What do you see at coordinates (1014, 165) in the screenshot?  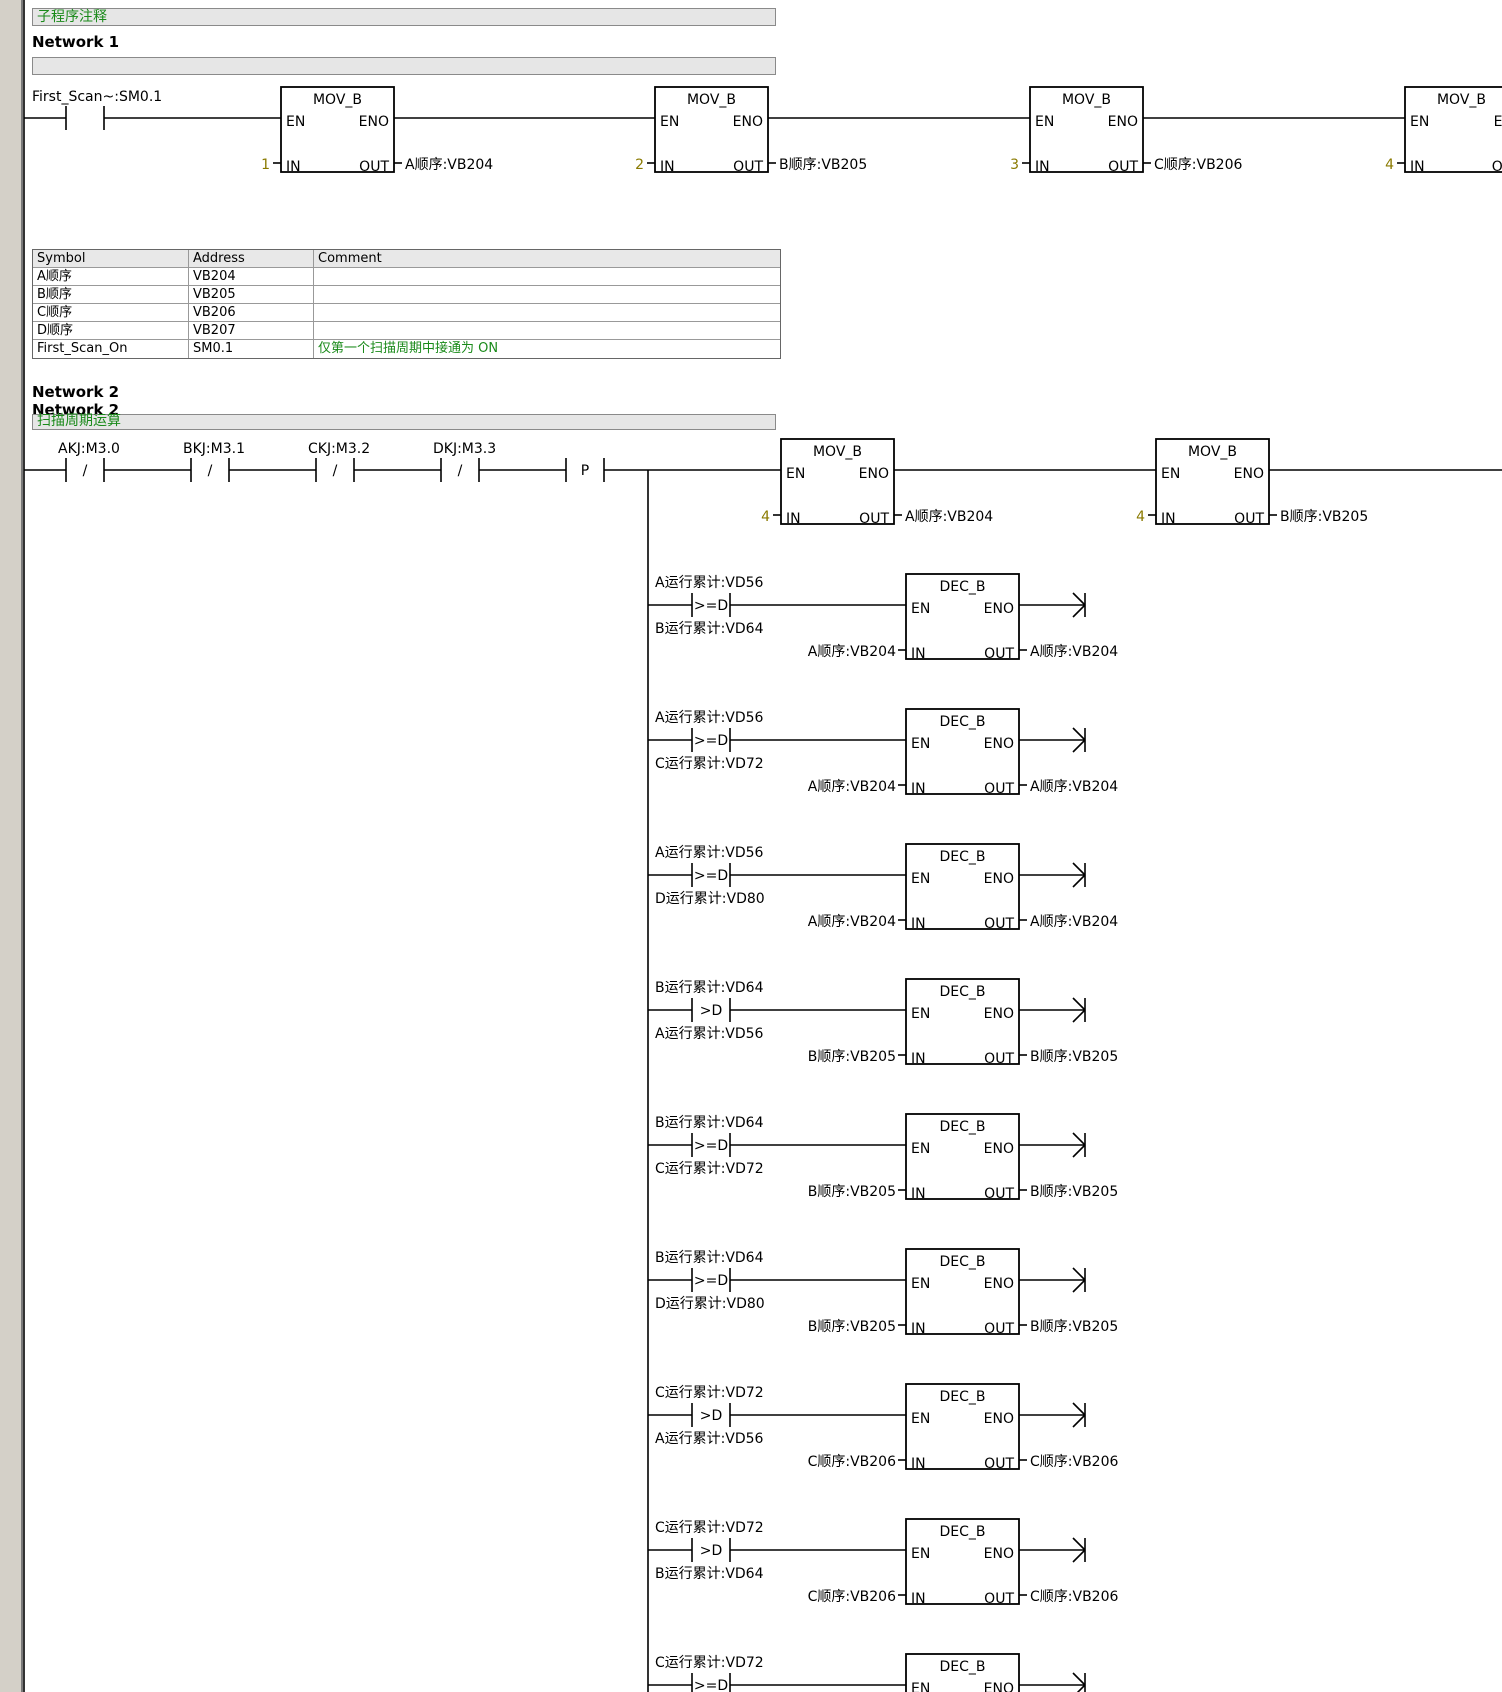 I see `in-value: 3` at bounding box center [1014, 165].